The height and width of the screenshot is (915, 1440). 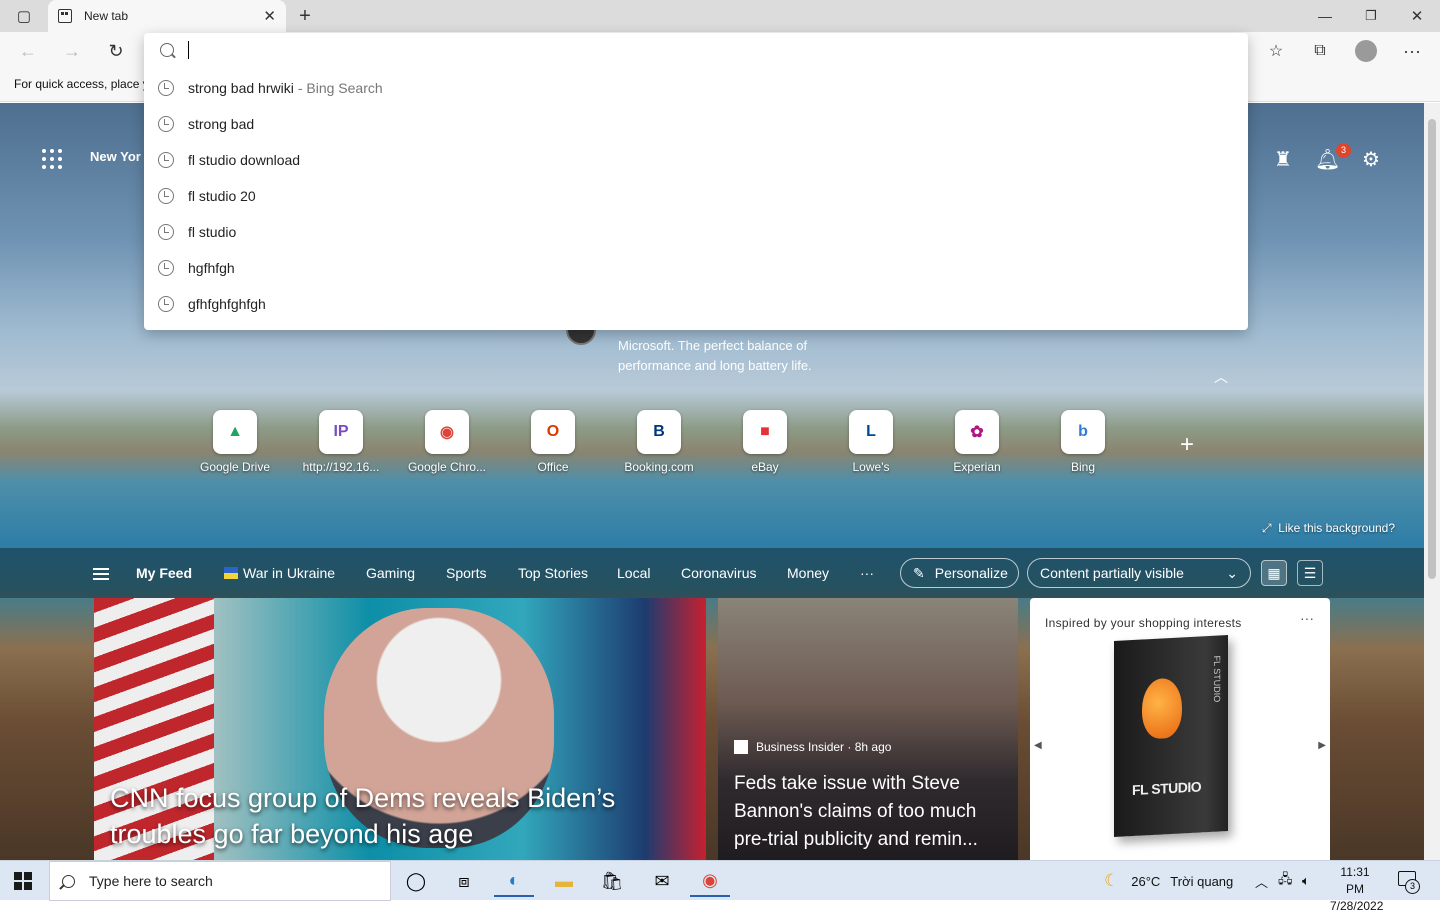 I want to click on tab-gaming: Gaming, so click(x=390, y=573).